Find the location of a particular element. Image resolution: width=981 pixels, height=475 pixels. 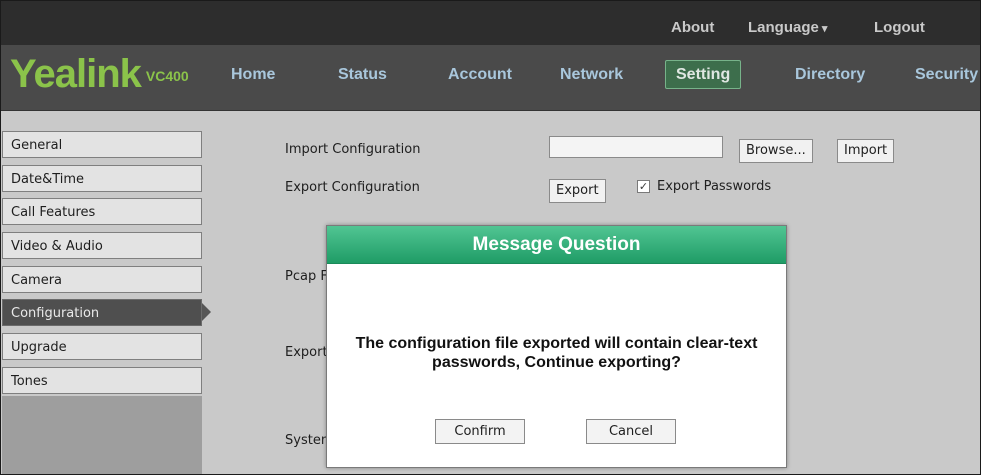

chevron-down-icon: ▾ is located at coordinates (824, 29).